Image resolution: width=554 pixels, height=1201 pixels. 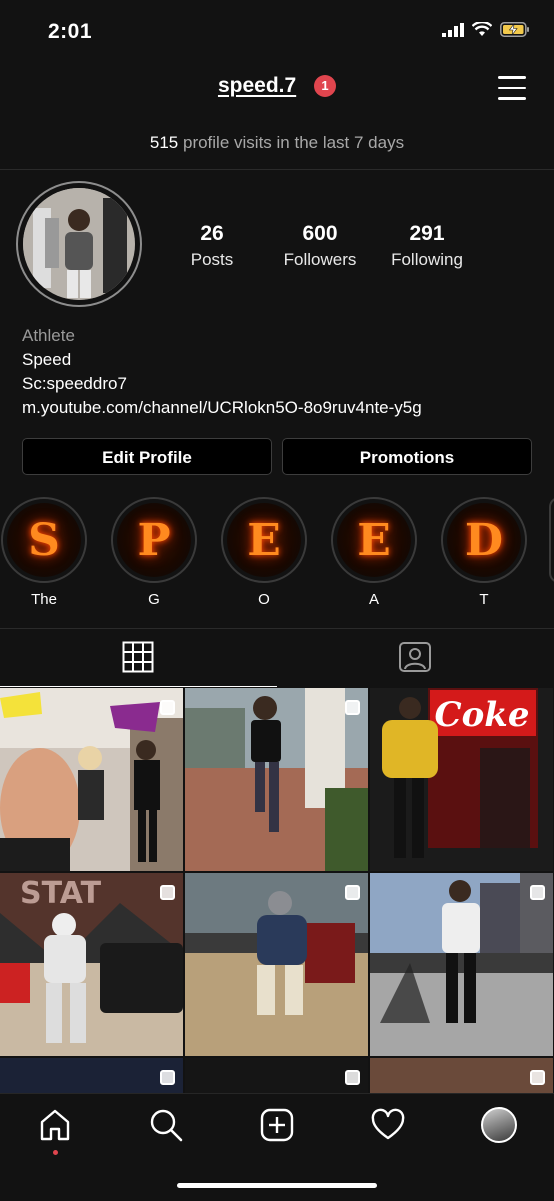 What do you see at coordinates (427, 259) in the screenshot?
I see `following-label: Following` at bounding box center [427, 259].